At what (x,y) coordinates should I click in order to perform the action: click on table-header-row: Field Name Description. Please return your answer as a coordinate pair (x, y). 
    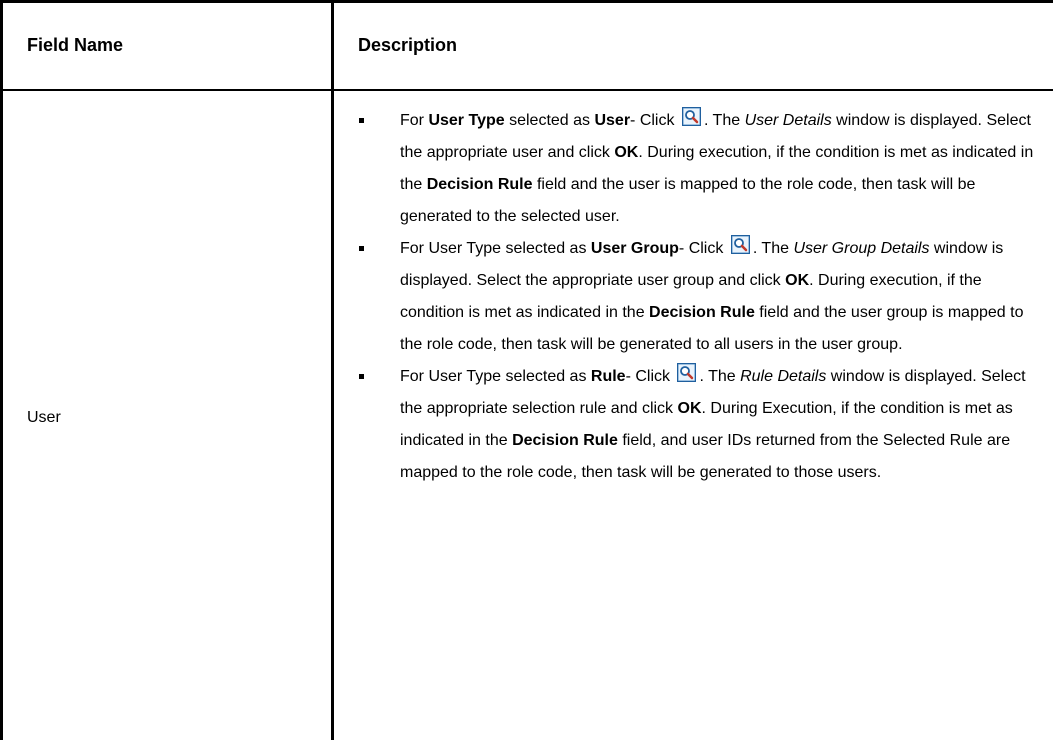
    Looking at the image, I should click on (527, 46).